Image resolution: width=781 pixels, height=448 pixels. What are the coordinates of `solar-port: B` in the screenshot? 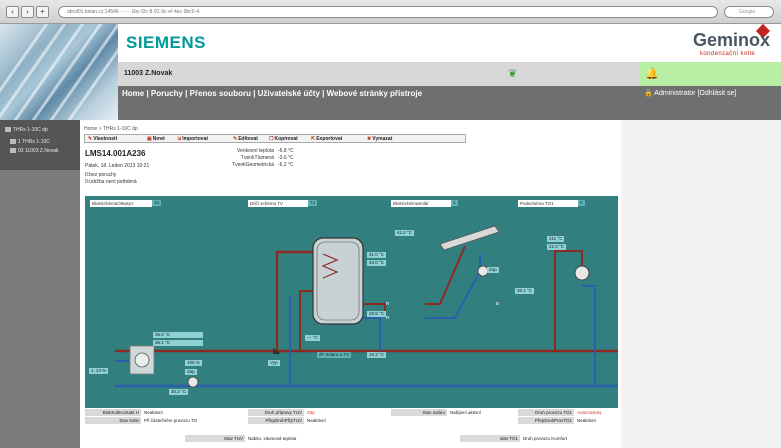 It's located at (498, 303).